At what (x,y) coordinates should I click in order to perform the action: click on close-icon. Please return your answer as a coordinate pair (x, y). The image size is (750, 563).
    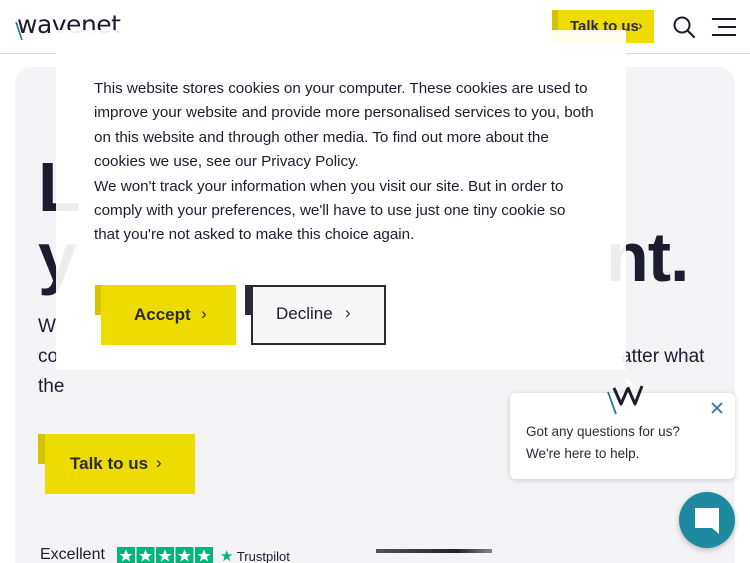
    Looking at the image, I should click on (717, 409).